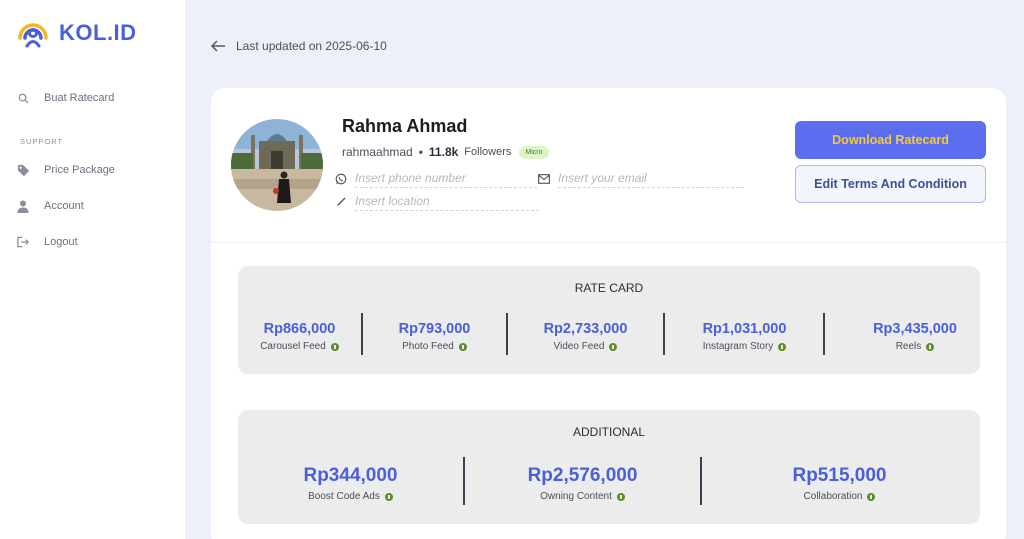  Describe the element at coordinates (744, 329) in the screenshot. I see `rate-price: Rp1,031,000` at that location.